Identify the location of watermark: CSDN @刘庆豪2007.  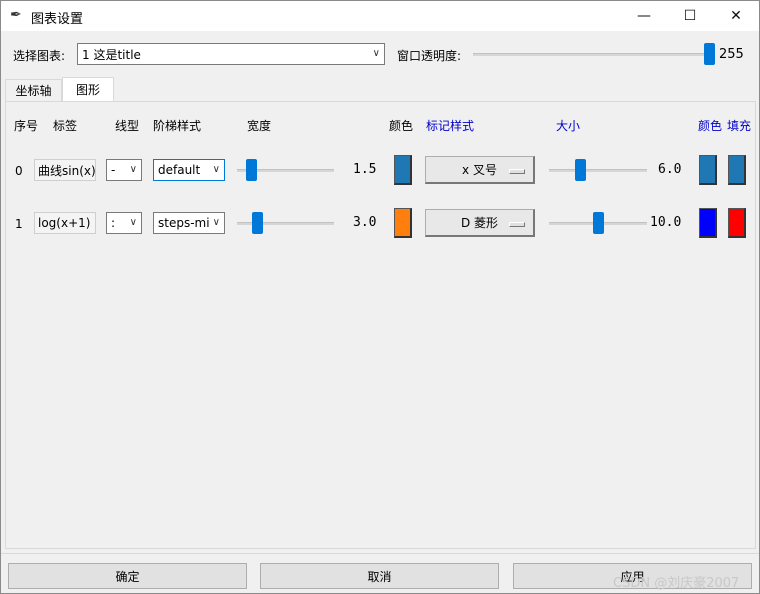
(676, 583).